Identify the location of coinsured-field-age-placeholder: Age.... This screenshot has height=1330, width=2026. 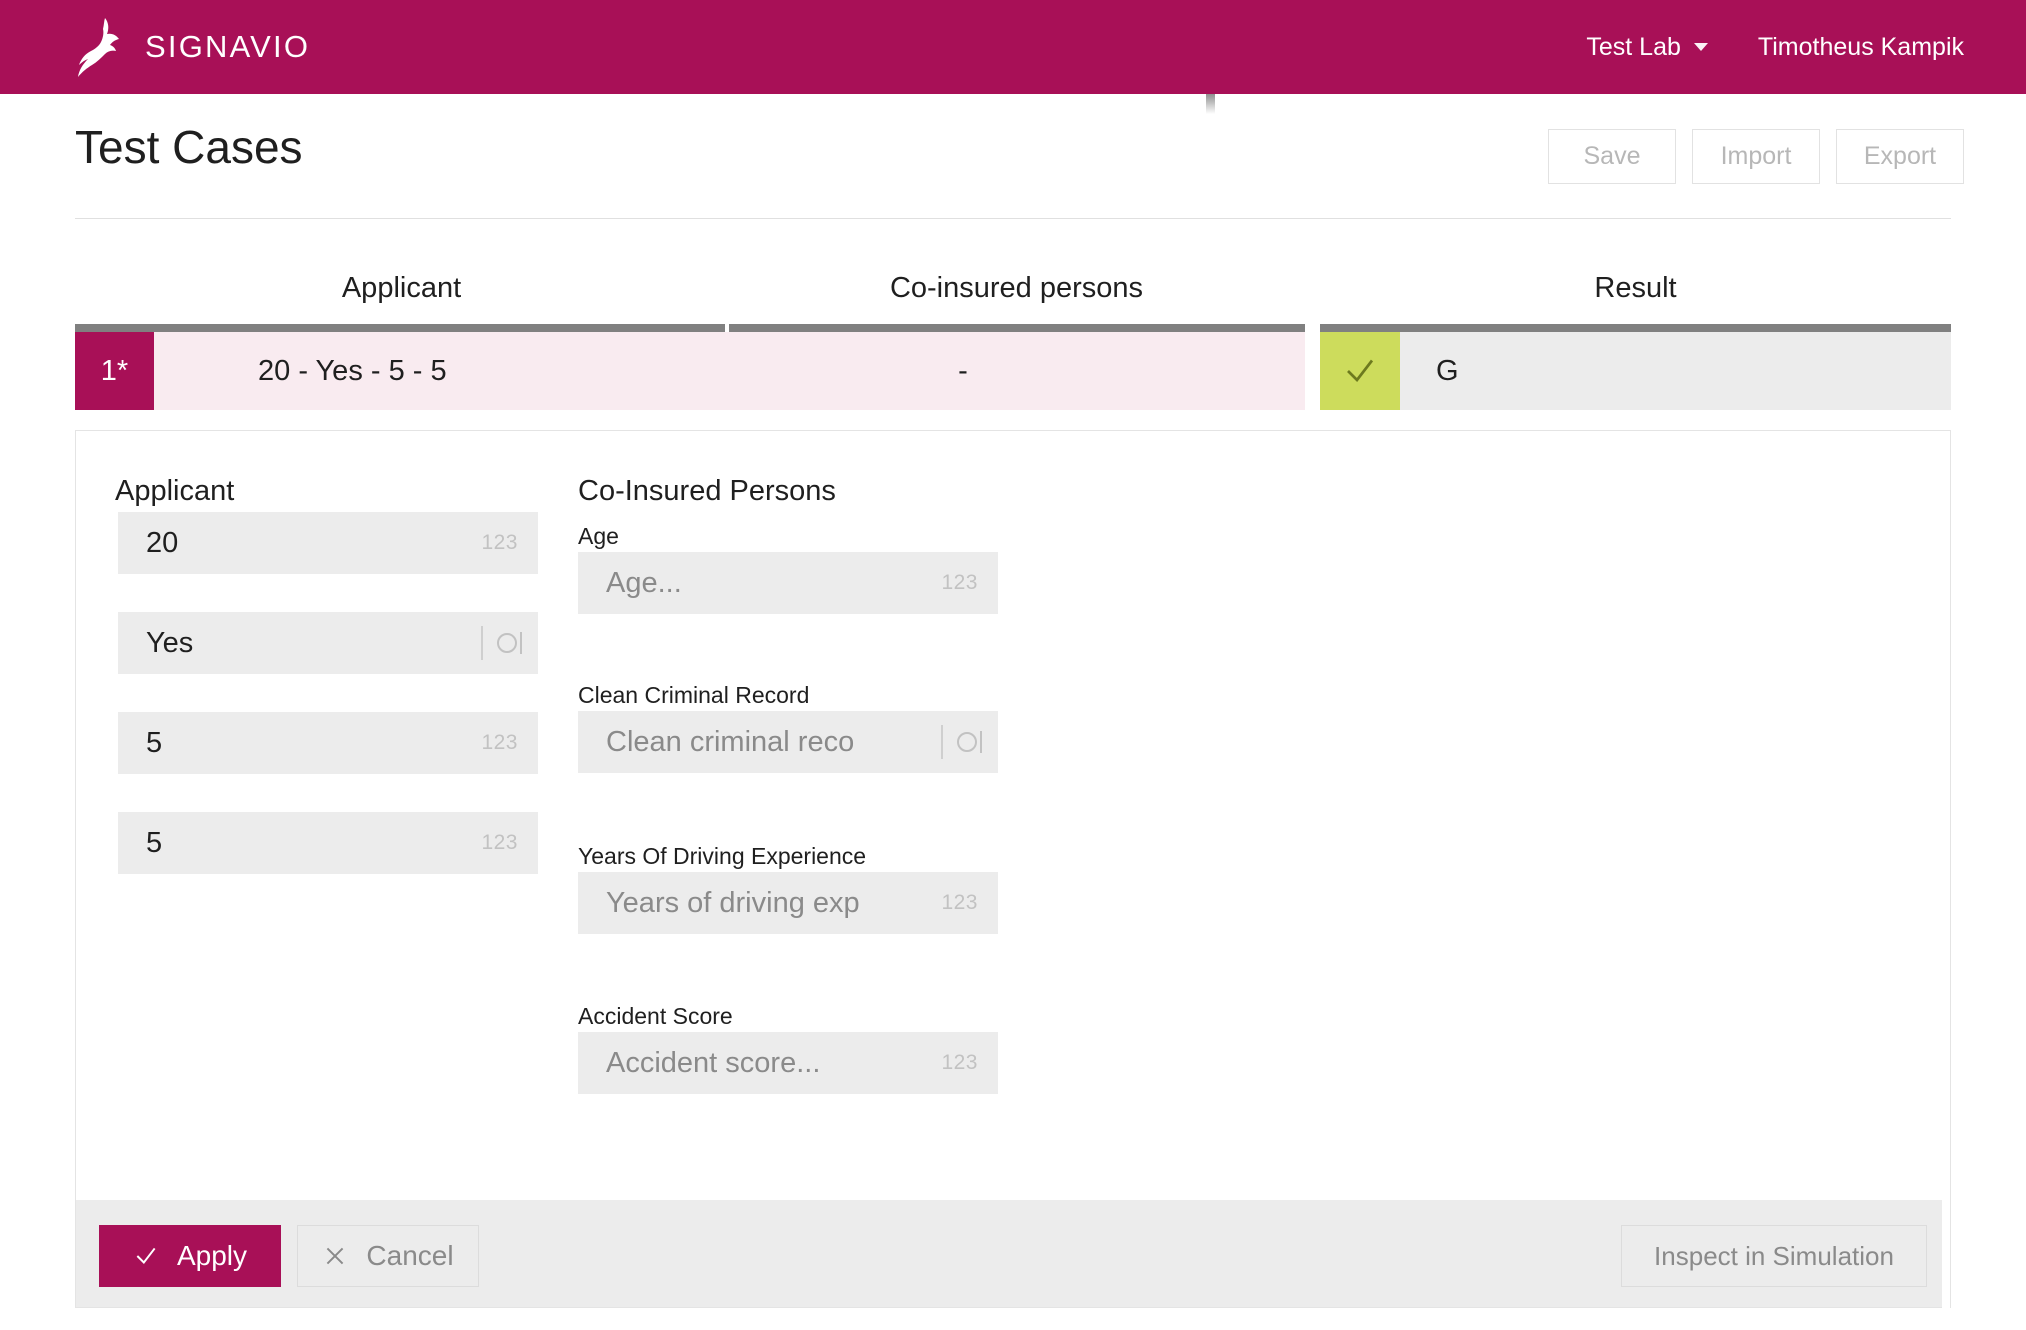
(644, 582).